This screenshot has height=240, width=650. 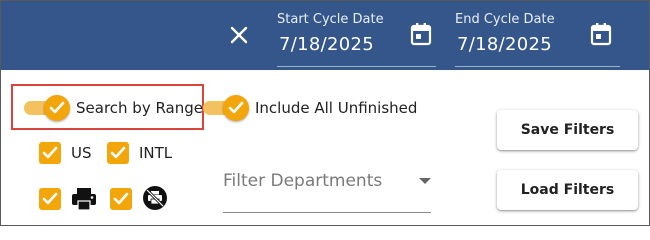 I want to click on include-all-unfinished-label: Include All Unfinished, so click(x=336, y=108).